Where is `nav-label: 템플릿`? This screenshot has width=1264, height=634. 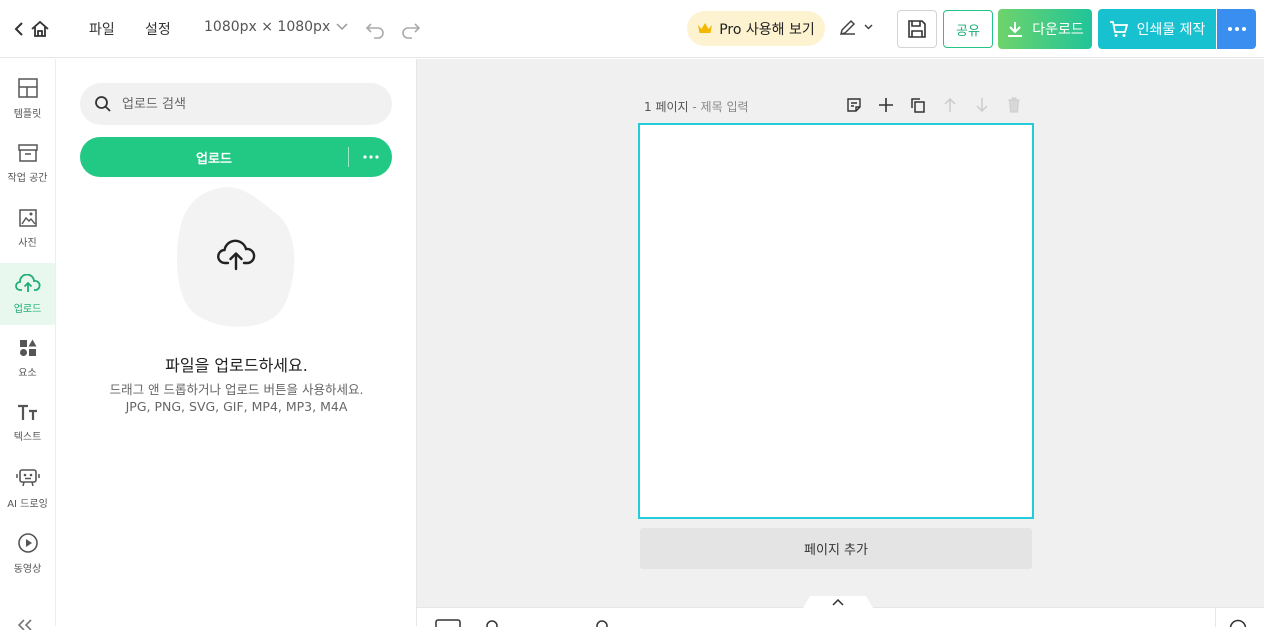
nav-label: 템플릿 is located at coordinates (27, 114).